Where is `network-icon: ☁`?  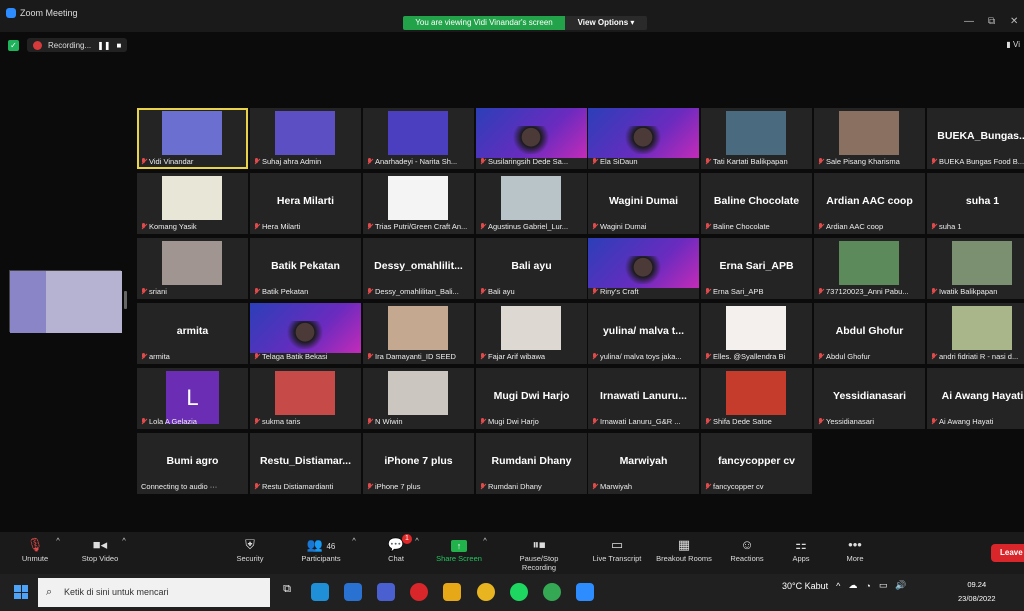 network-icon: ☁ is located at coordinates (852, 585).